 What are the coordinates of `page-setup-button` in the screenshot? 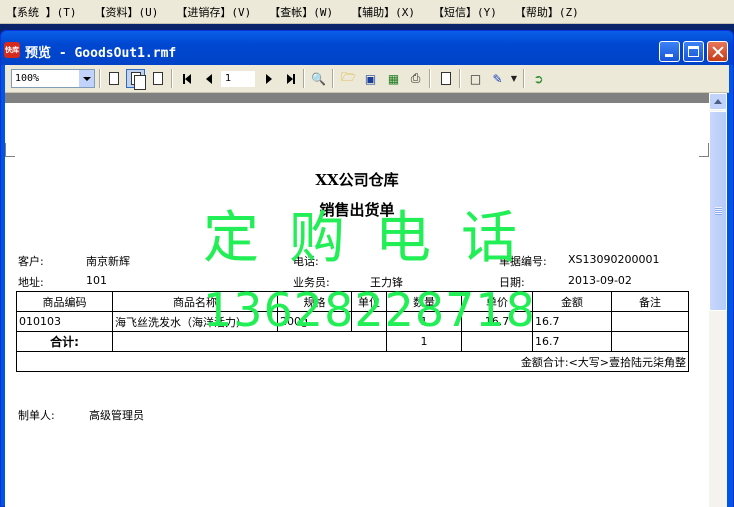 It's located at (445, 78).